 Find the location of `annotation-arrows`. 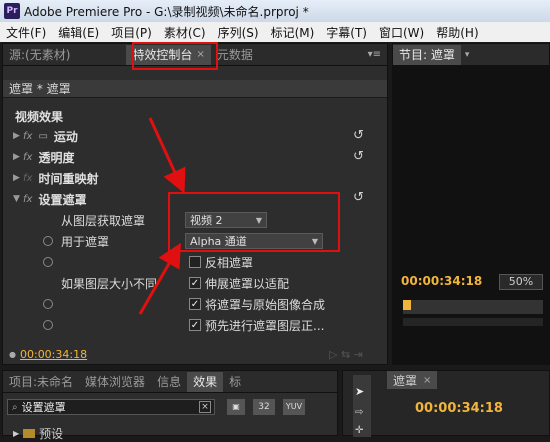

annotation-arrows is located at coordinates (162, 216).